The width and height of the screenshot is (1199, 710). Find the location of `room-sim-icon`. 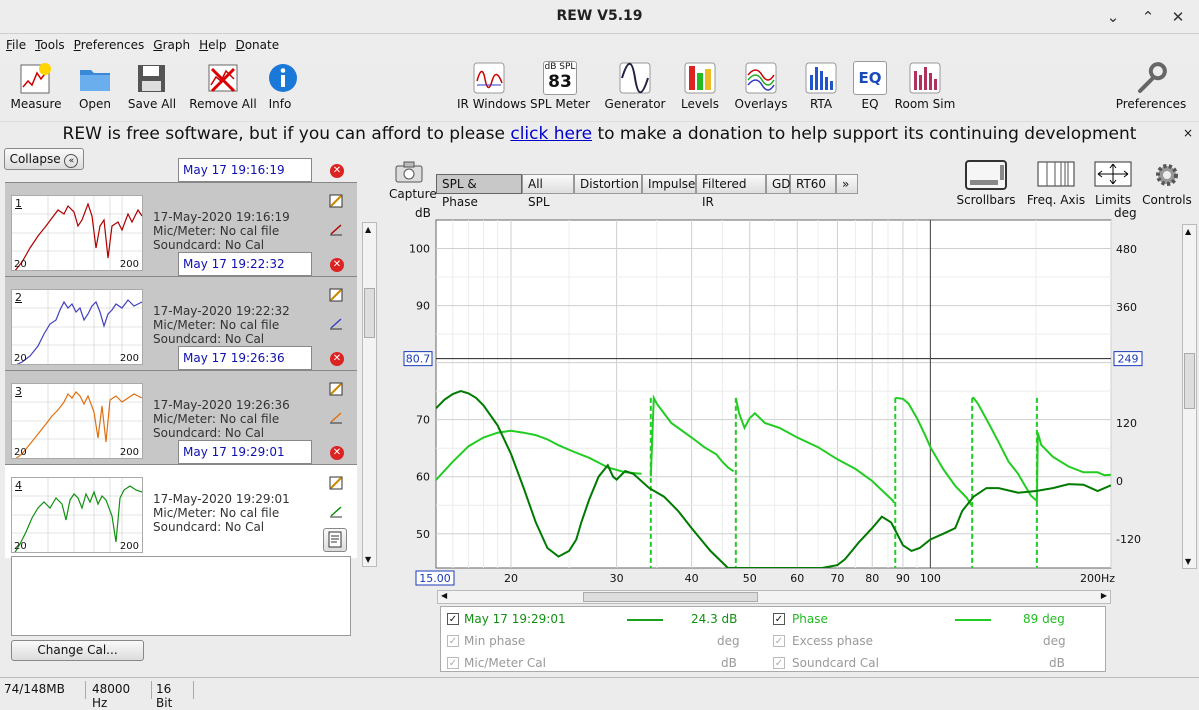

room-sim-icon is located at coordinates (925, 78).